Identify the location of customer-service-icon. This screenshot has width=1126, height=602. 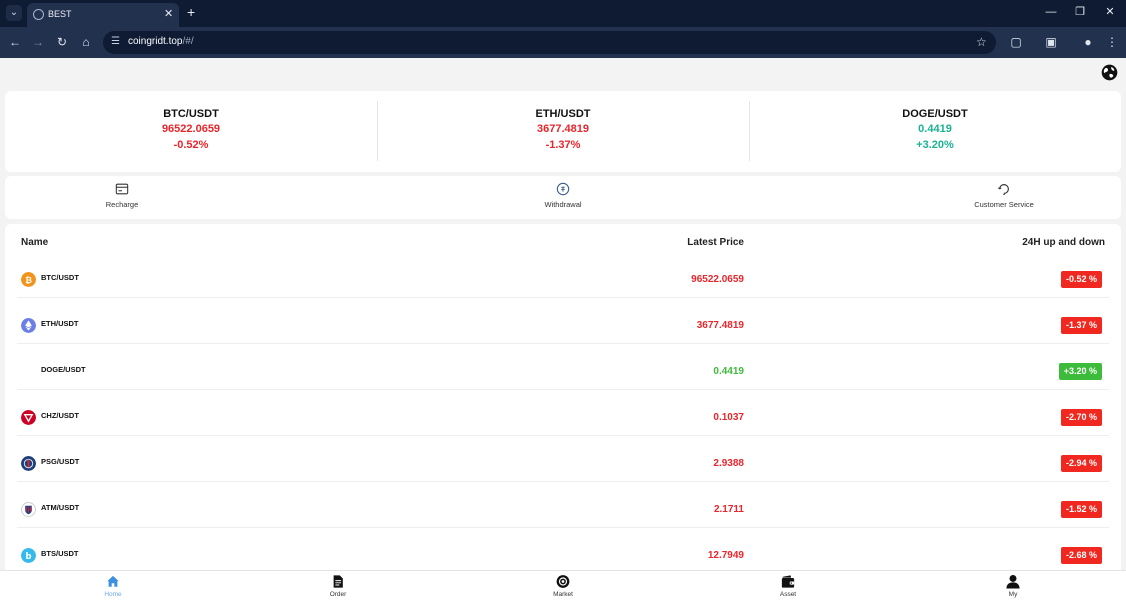
(1003, 190).